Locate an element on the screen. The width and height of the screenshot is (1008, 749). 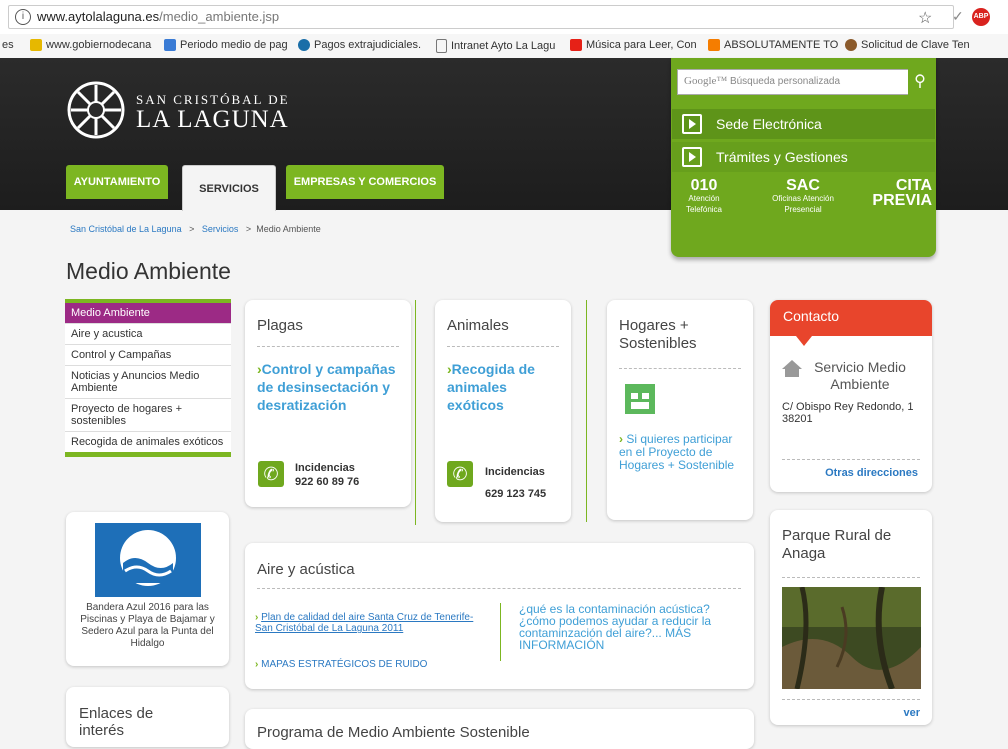
adblock-icon: ABP is located at coordinates (981, 17).